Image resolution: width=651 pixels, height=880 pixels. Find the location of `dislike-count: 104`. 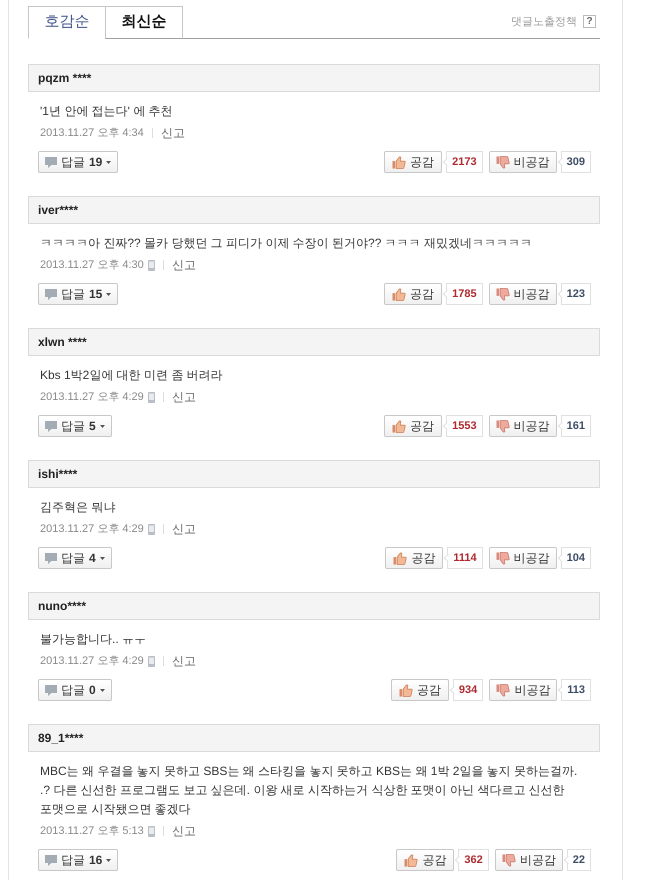

dislike-count: 104 is located at coordinates (573, 558).